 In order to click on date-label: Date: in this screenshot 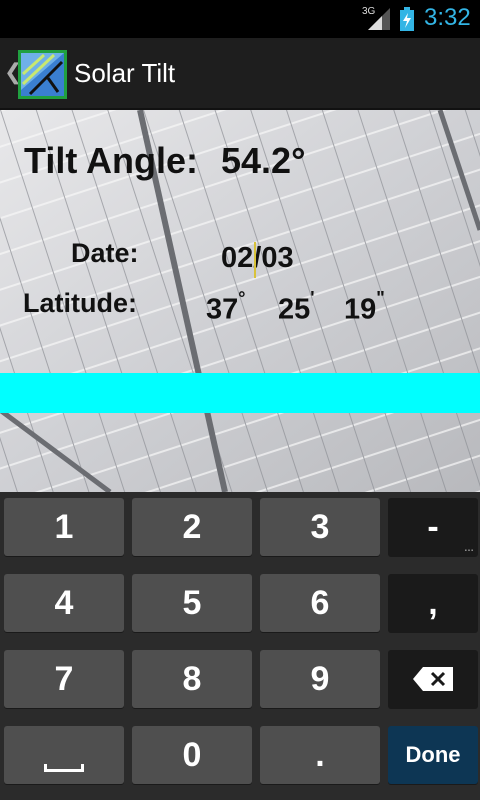, I will do `click(105, 253)`.